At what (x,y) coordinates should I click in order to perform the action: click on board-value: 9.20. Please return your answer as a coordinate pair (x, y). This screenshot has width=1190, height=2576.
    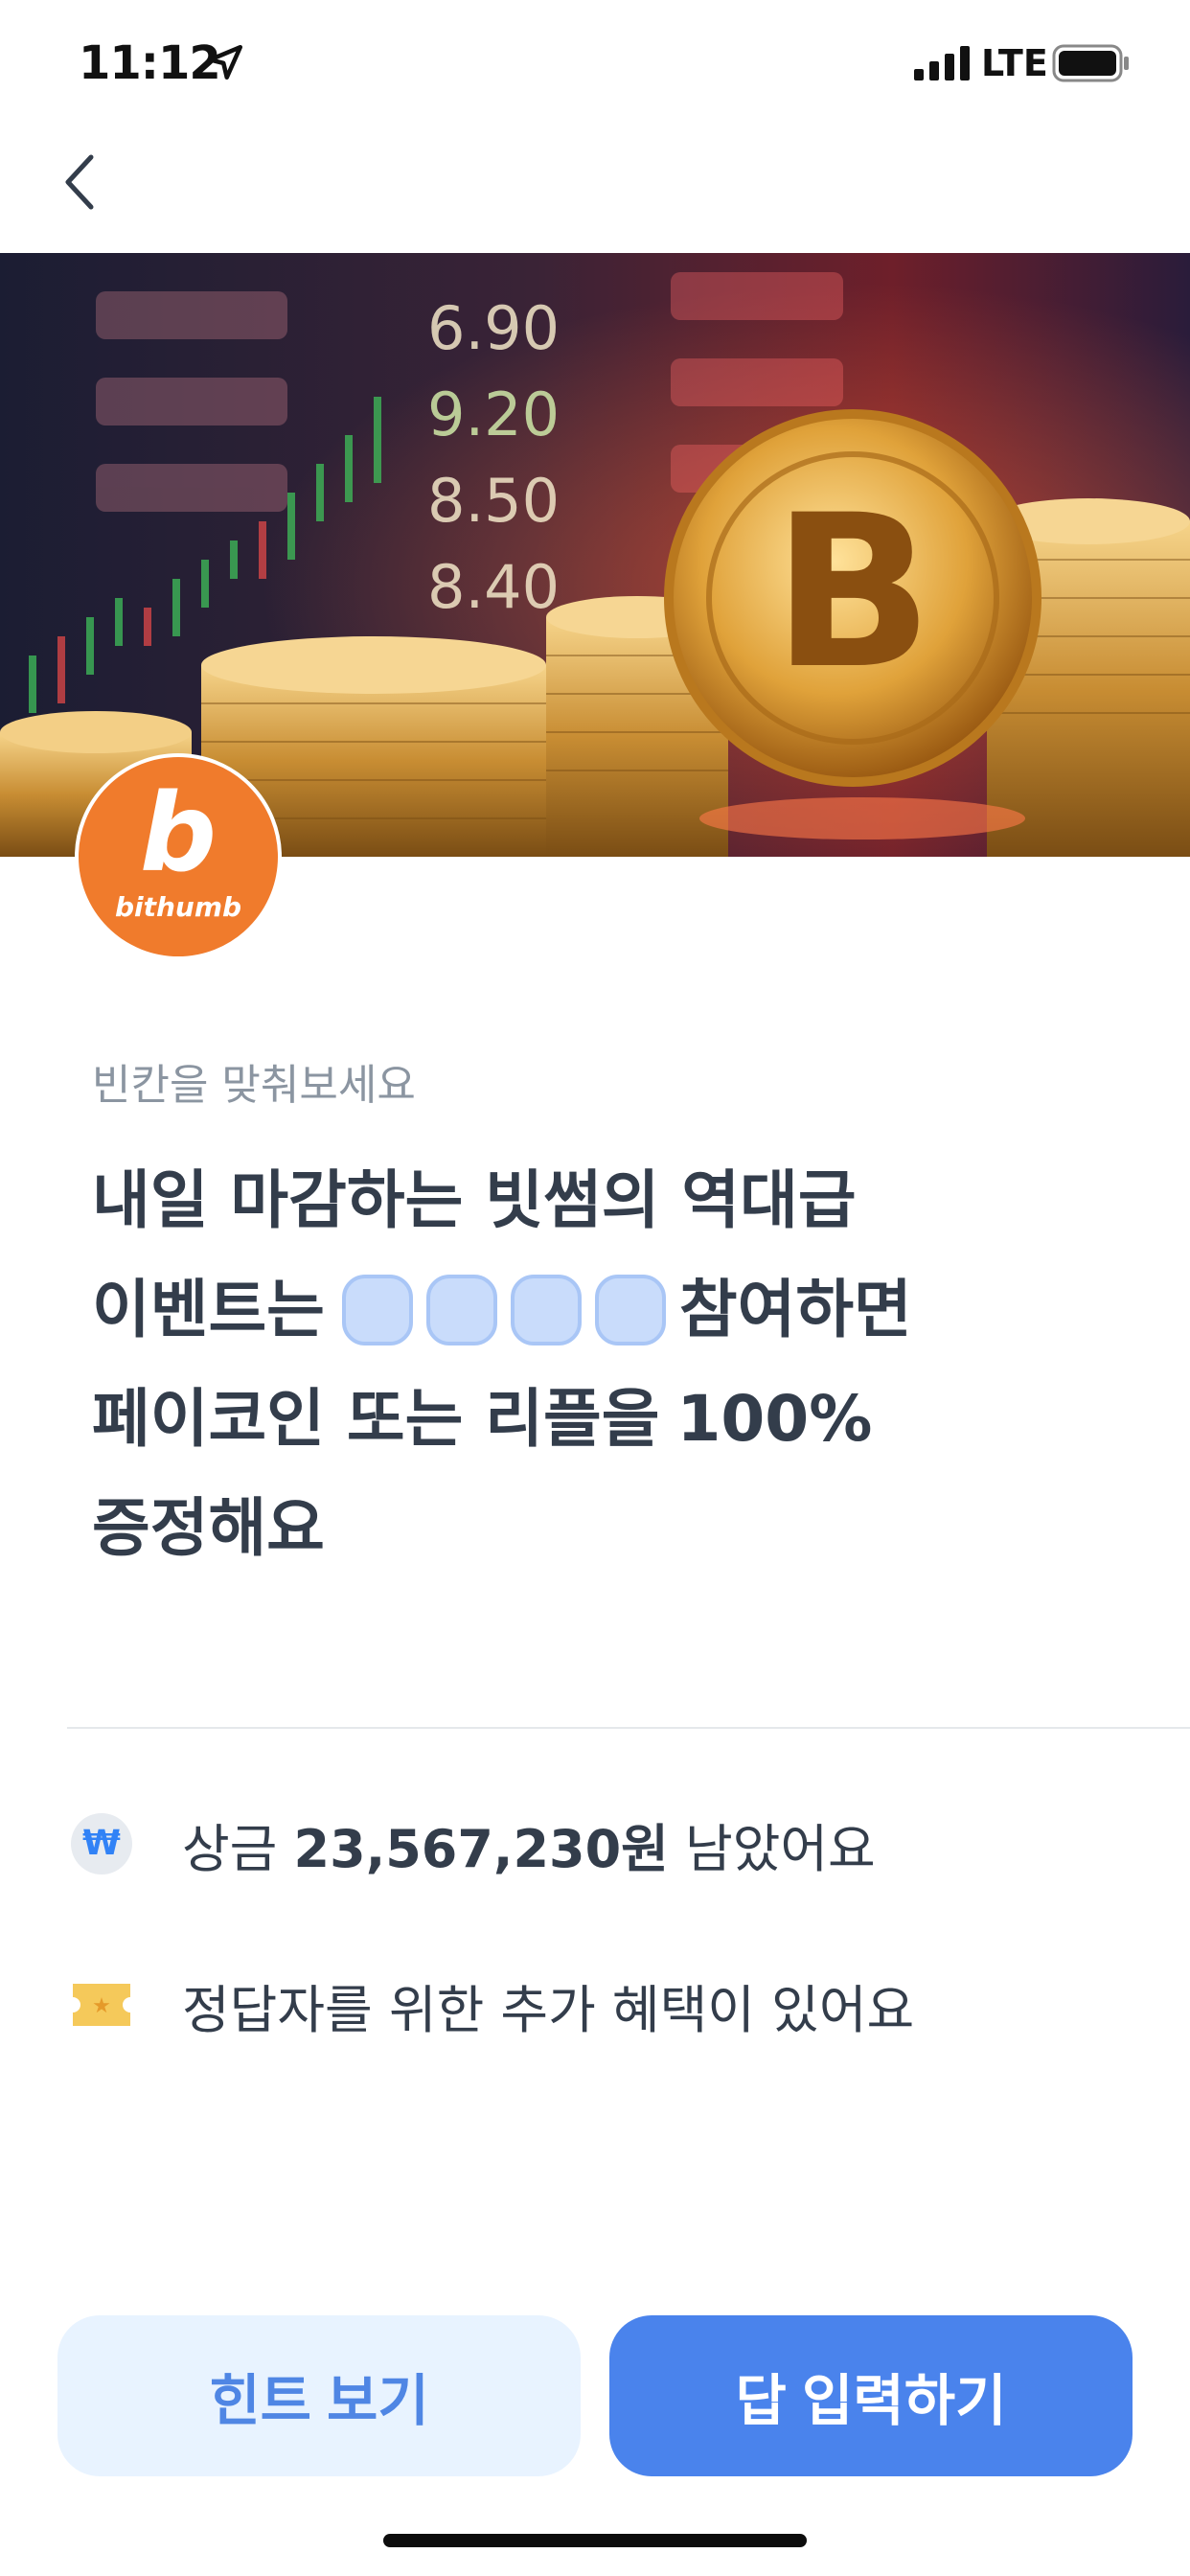
    Looking at the image, I should click on (494, 414).